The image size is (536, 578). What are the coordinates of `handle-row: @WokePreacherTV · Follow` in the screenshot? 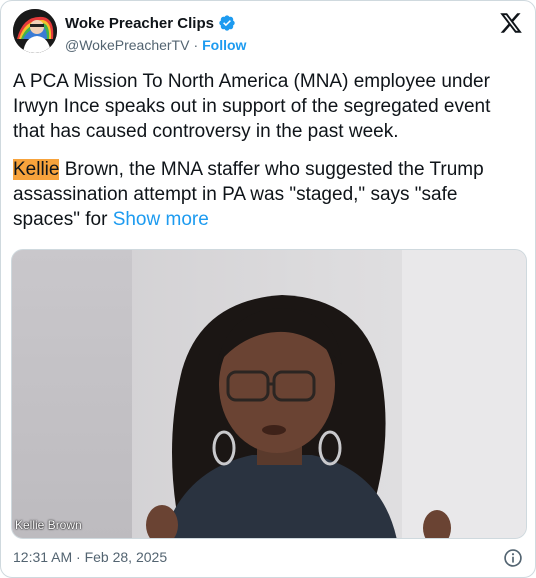 It's located at (155, 45).